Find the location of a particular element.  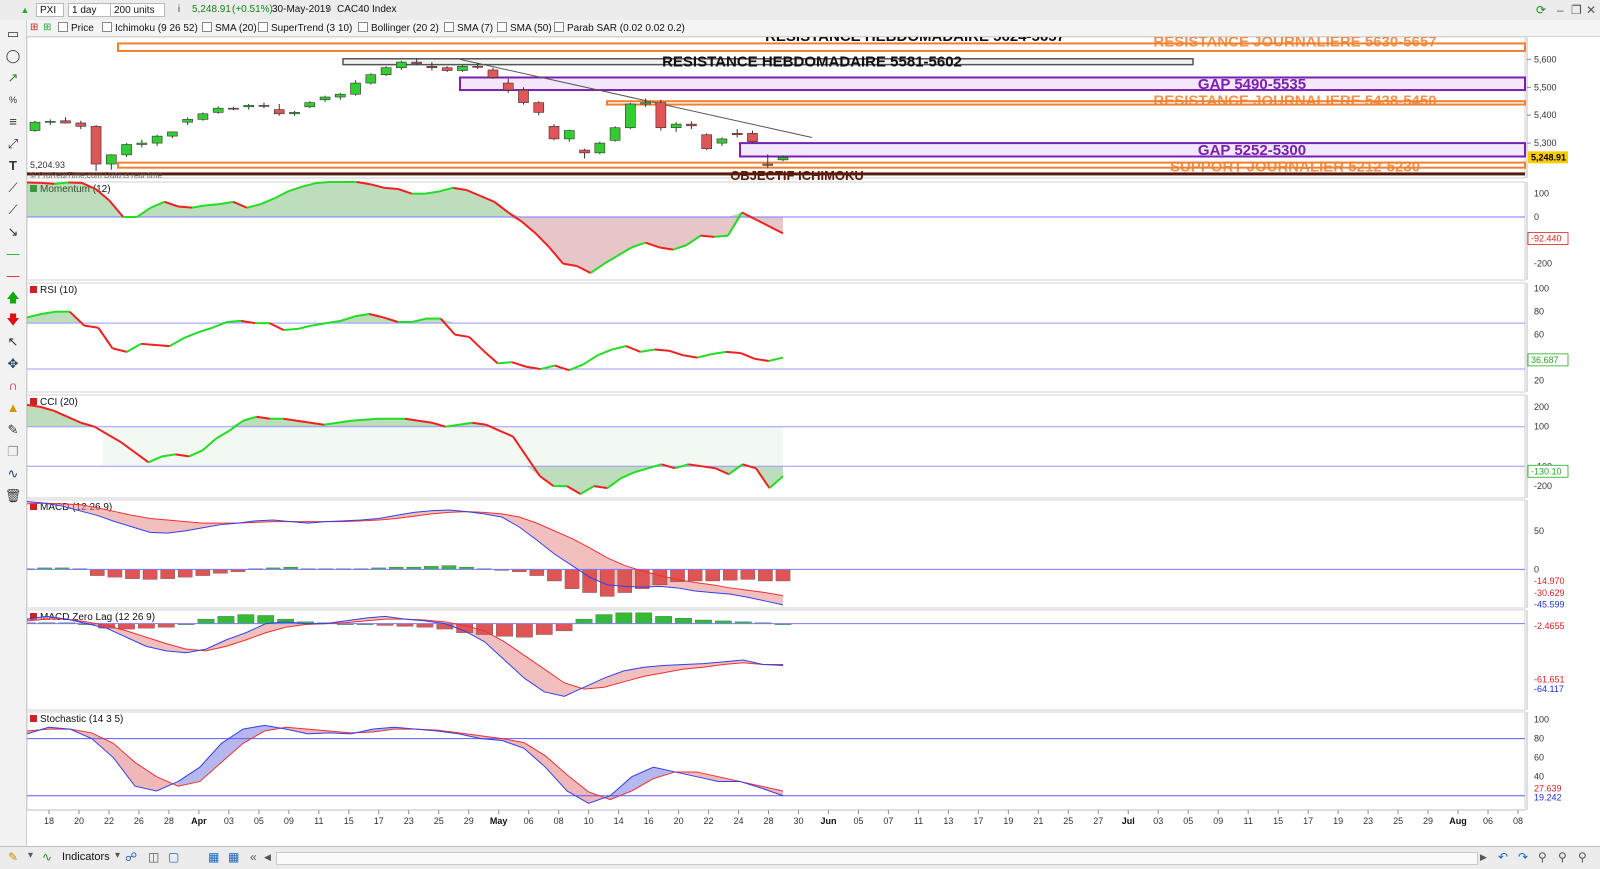

pencil-icon: ✎ is located at coordinates (13, 857).